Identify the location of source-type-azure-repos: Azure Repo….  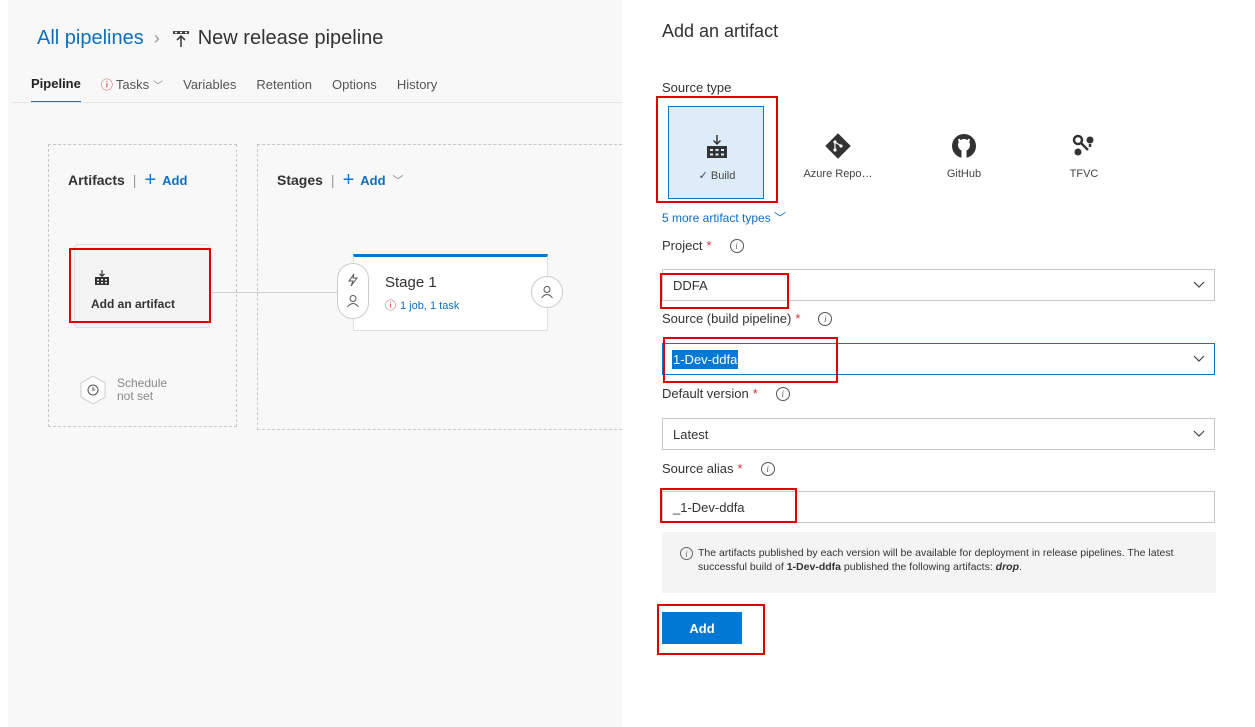
(838, 152).